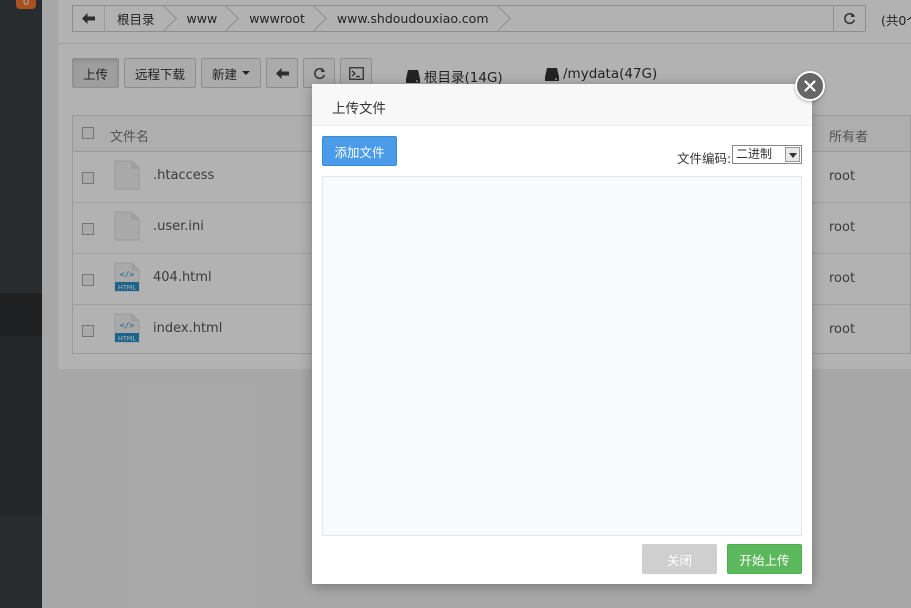 This screenshot has height=608, width=911. Describe the element at coordinates (792, 154) in the screenshot. I see `chevron-down-icon` at that location.